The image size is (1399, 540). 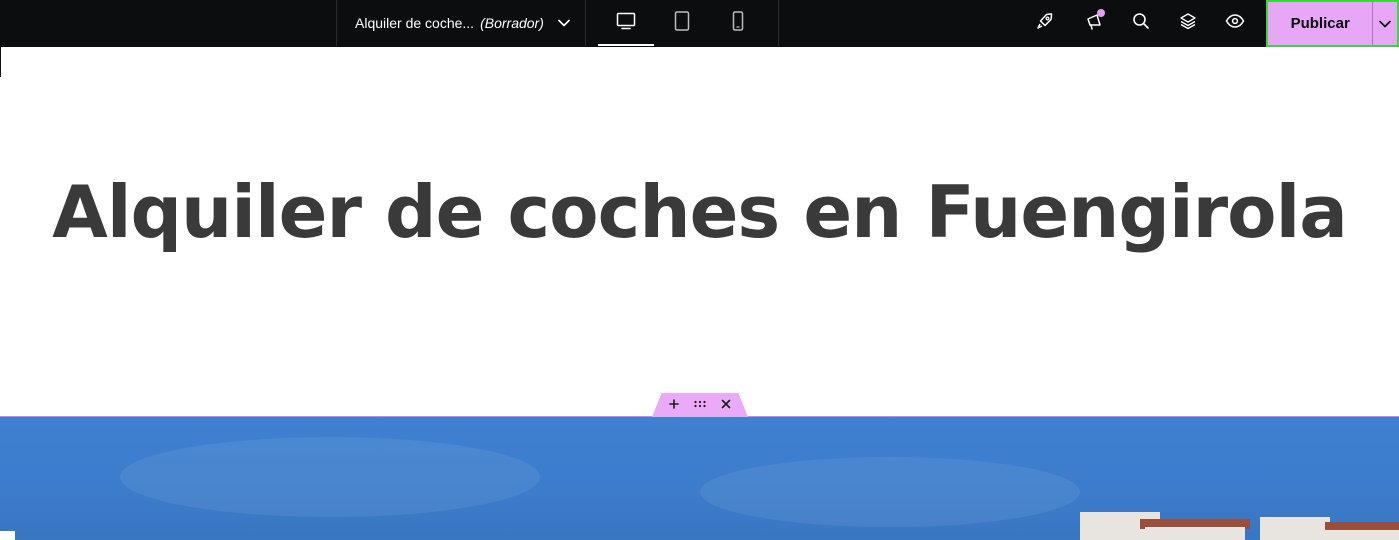 I want to click on layers-icon, so click(x=1188, y=23).